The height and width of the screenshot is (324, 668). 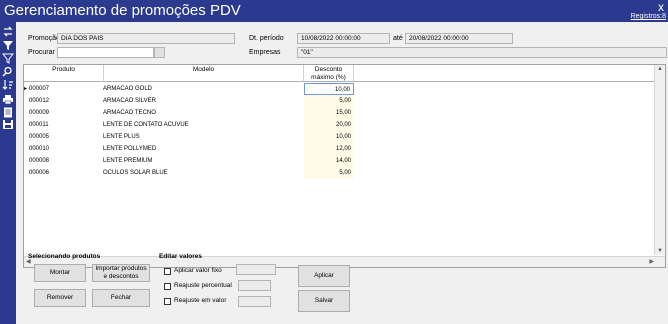 What do you see at coordinates (203, 149) in the screenshot?
I see `cell-modelo: LENTE POLLYMED` at bounding box center [203, 149].